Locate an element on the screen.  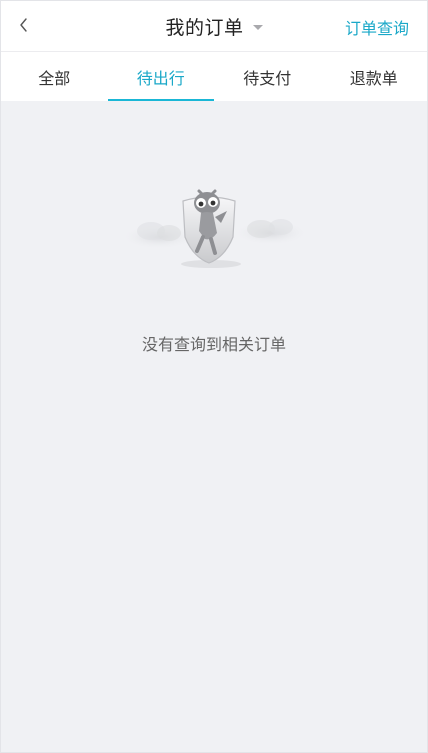
tab-pending-payment: 待支付 is located at coordinates (267, 76).